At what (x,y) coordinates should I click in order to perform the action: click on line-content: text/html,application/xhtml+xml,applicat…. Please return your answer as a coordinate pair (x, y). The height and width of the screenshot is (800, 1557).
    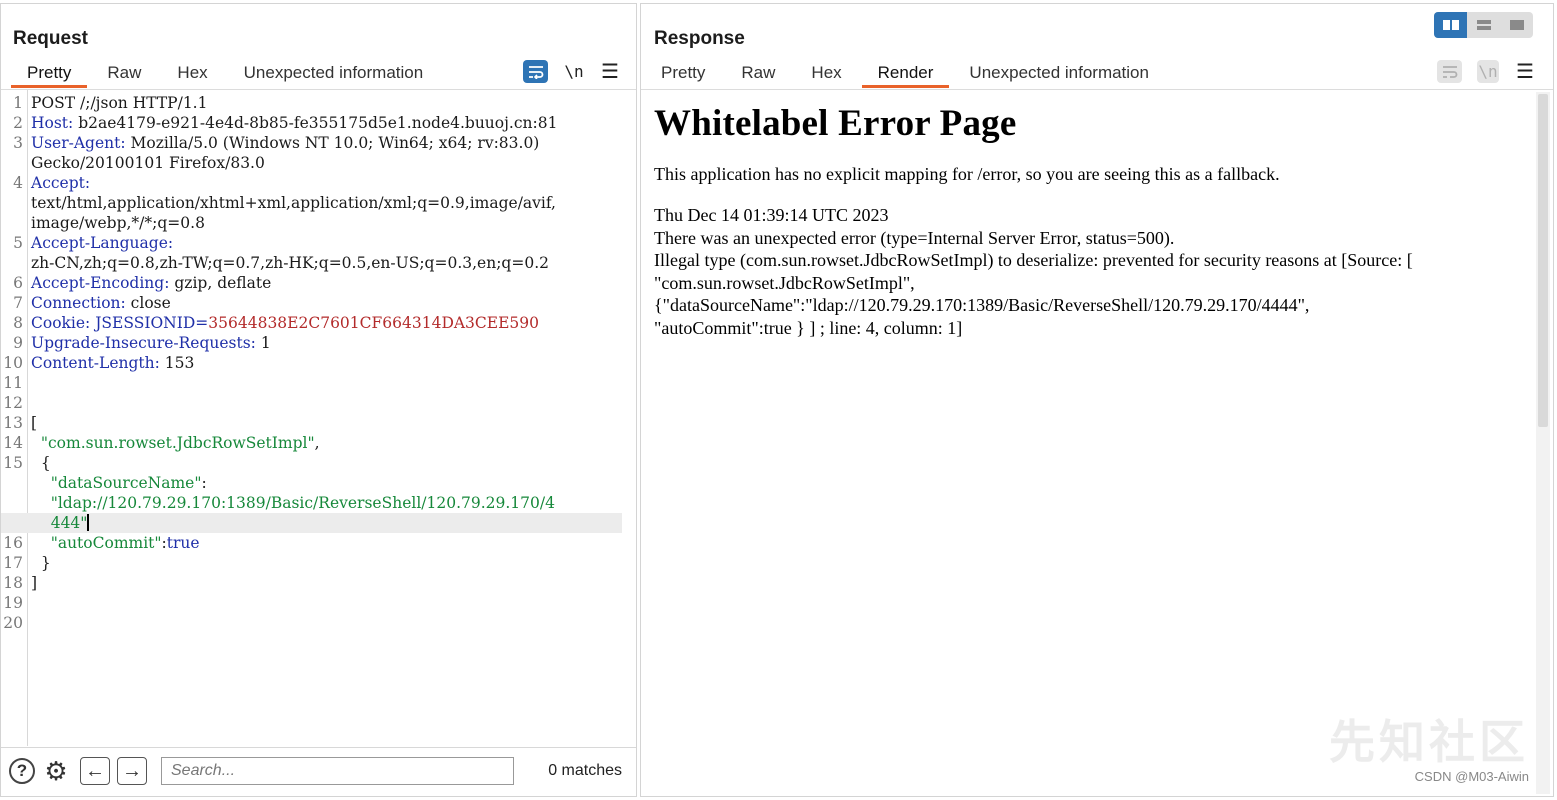
    Looking at the image, I should click on (293, 203).